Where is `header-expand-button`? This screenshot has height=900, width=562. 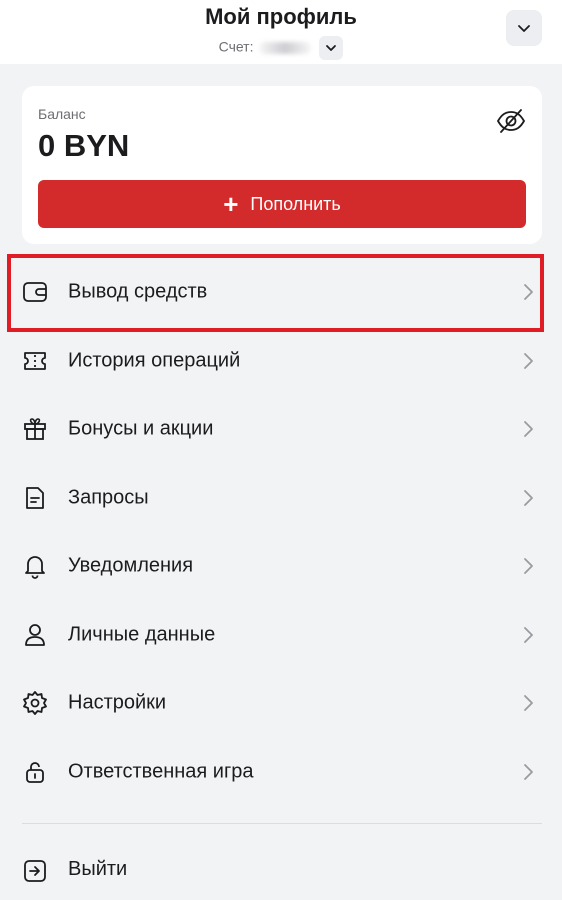 header-expand-button is located at coordinates (524, 28).